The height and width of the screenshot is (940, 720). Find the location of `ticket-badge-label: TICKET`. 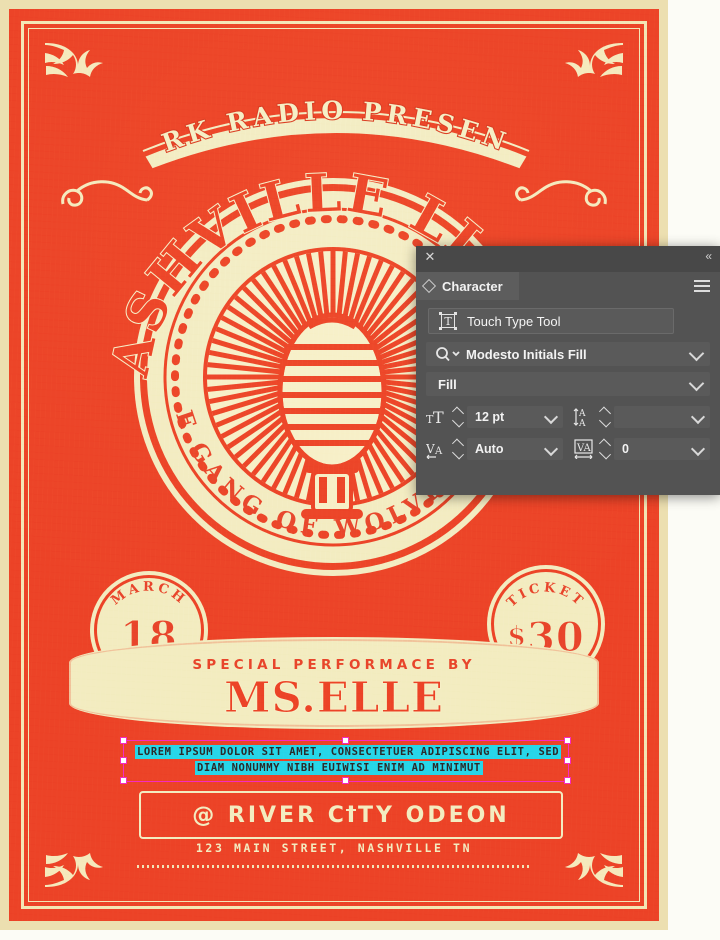

ticket-badge-label: TICKET is located at coordinates (544, 595).